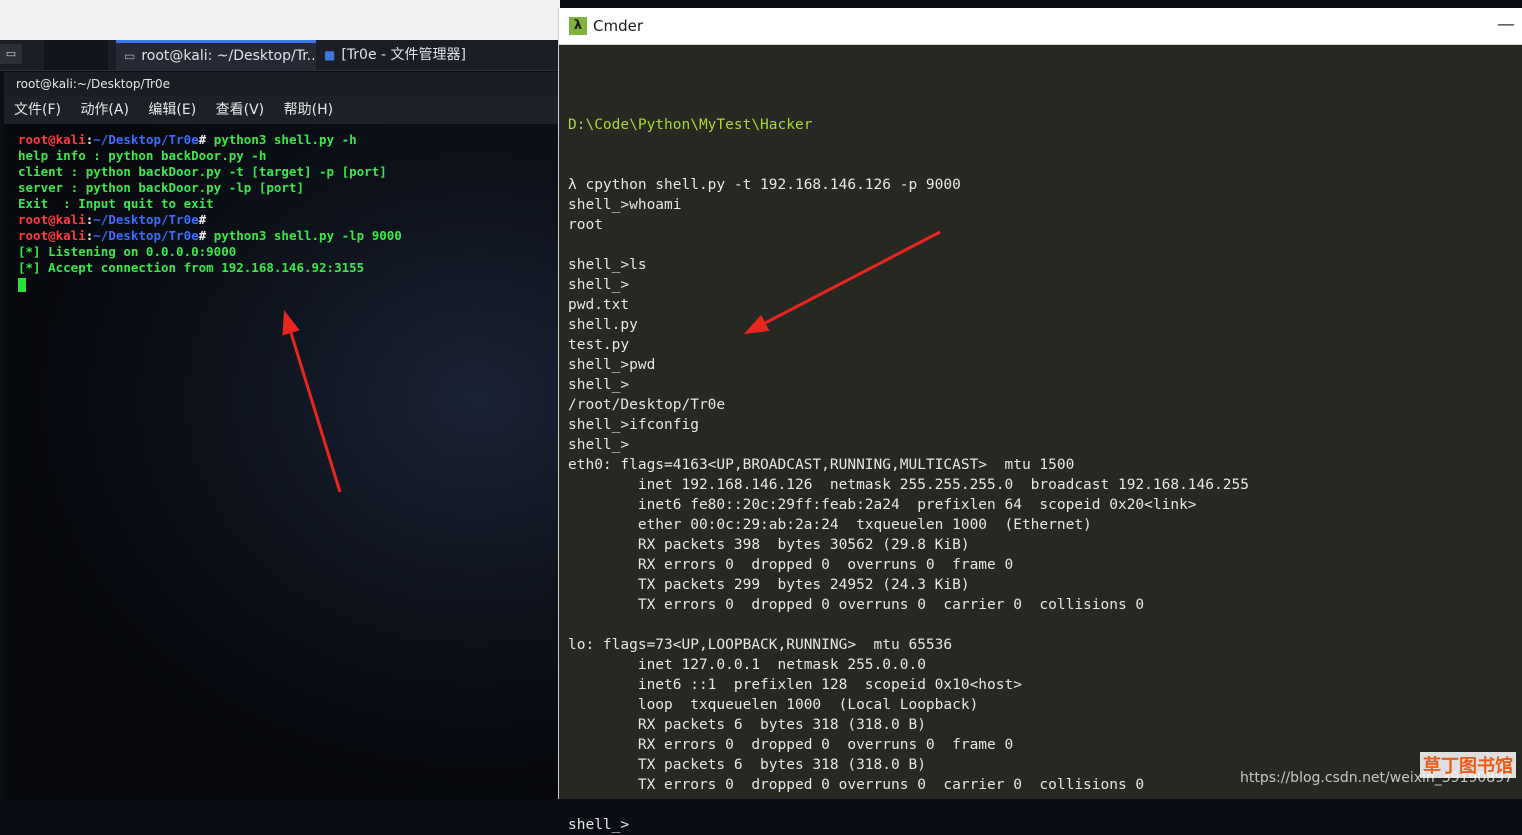 The image size is (1522, 835). Describe the element at coordinates (757, 324) in the screenshot. I see `arrow-cmder-head` at that location.